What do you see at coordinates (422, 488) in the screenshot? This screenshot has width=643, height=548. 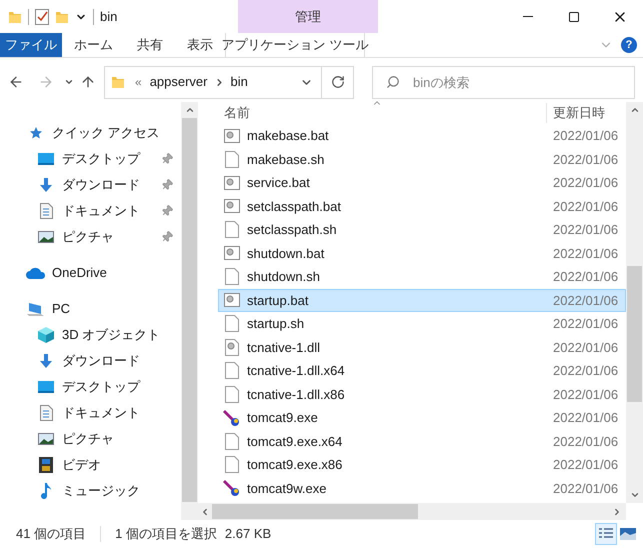 I see `file-row: tomcat9w.exe 2022/01/06` at bounding box center [422, 488].